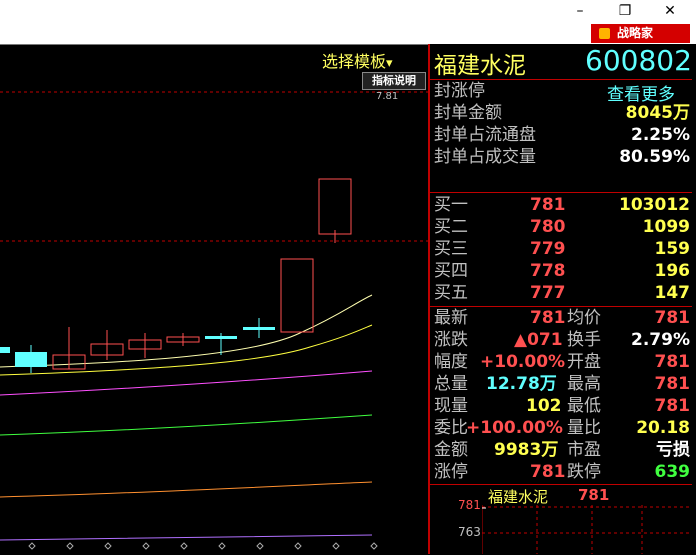 This screenshot has width=696, height=555. What do you see at coordinates (562, 113) in the screenshot?
I see `limit-row: 封单金额 8045万` at bounding box center [562, 113].